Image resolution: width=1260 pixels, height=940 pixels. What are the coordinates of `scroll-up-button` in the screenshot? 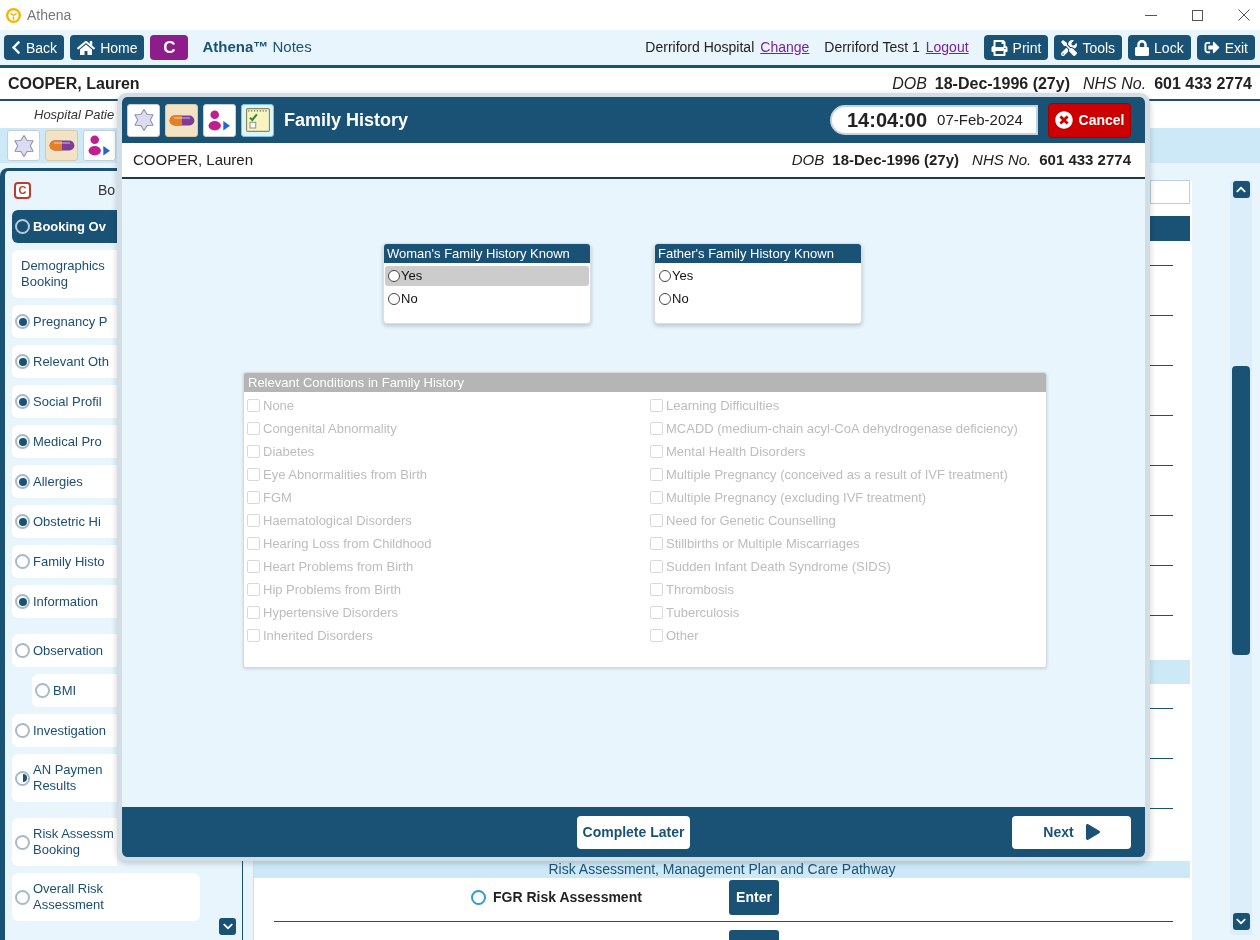 It's located at (1241, 189).